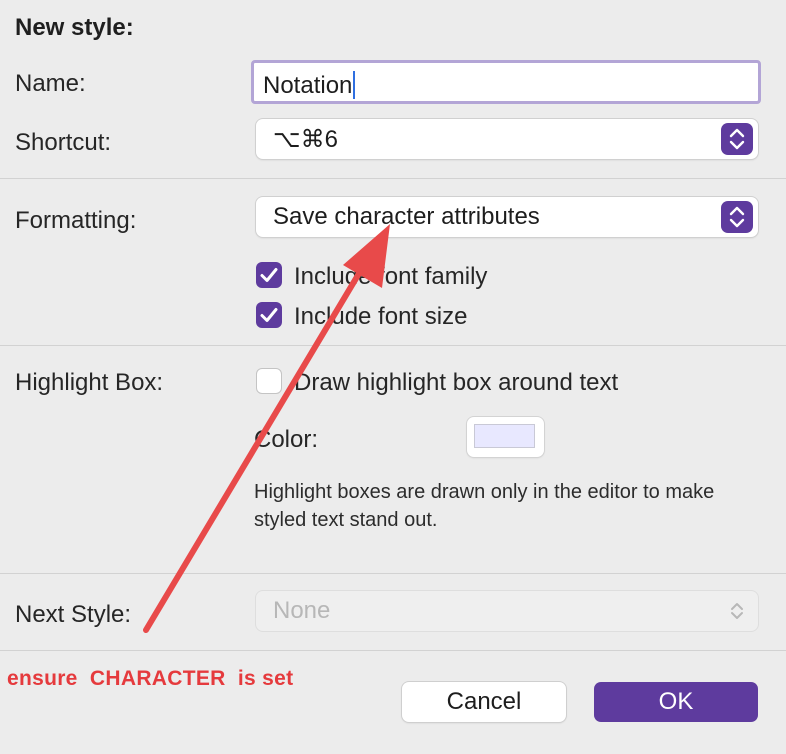 This screenshot has width=786, height=754. I want to click on color-label: Color:, so click(286, 439).